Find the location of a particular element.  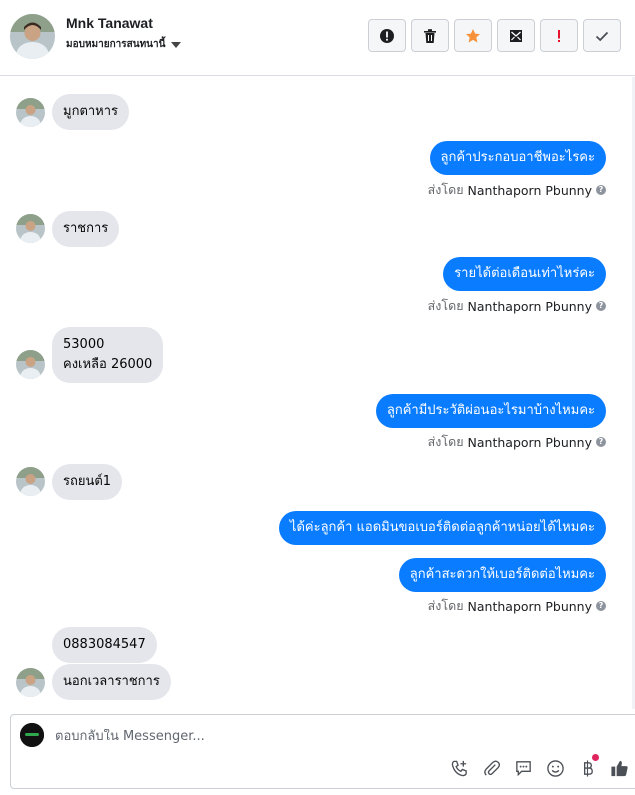

emoji-icon is located at coordinates (555, 768).